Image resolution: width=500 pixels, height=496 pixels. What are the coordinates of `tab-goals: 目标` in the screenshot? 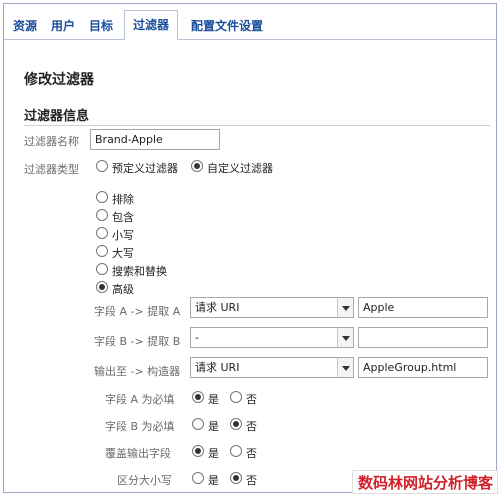 It's located at (101, 26).